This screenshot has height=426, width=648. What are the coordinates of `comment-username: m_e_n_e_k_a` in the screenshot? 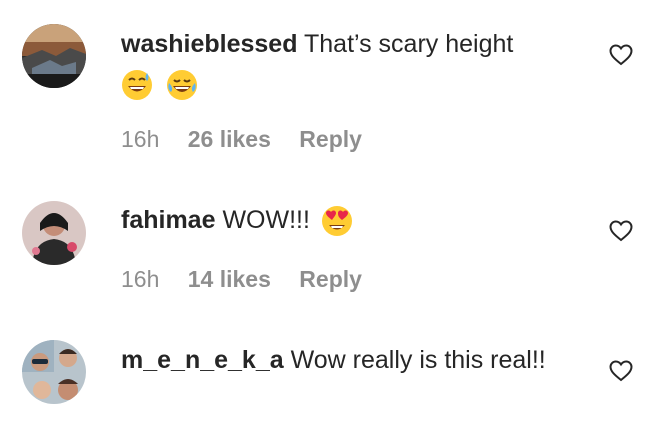 It's located at (202, 360).